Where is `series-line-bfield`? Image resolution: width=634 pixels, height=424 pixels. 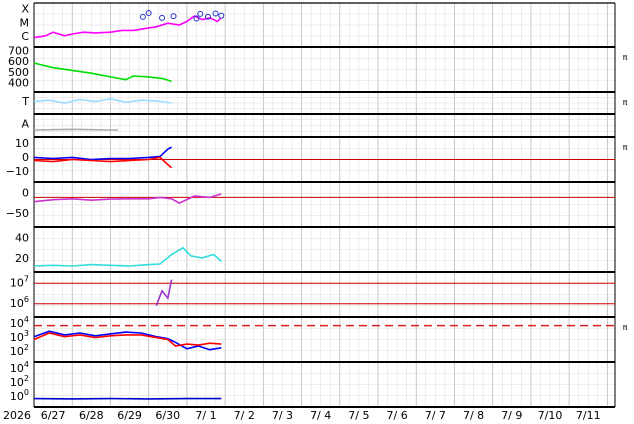
series-line-bfield is located at coordinates (102, 153).